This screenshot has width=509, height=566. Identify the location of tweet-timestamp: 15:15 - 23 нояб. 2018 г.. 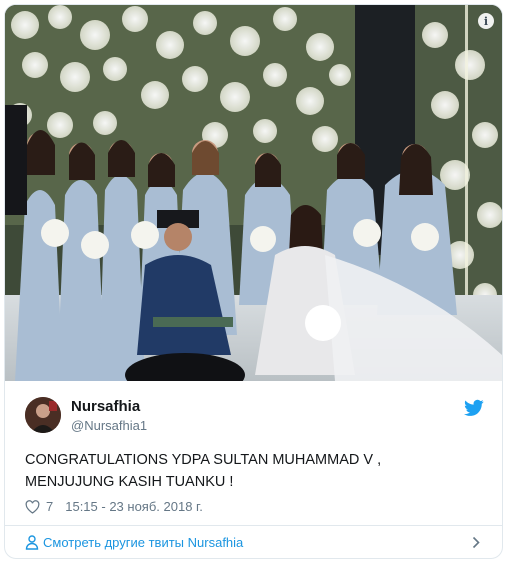
(134, 506).